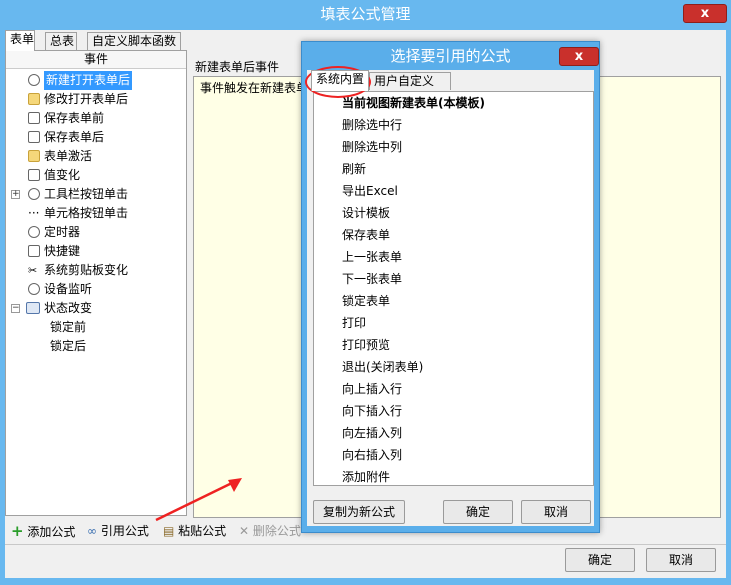 The width and height of the screenshot is (731, 585). Describe the element at coordinates (254, 88) in the screenshot. I see `event-description: 事件触发在新建表单` at that location.